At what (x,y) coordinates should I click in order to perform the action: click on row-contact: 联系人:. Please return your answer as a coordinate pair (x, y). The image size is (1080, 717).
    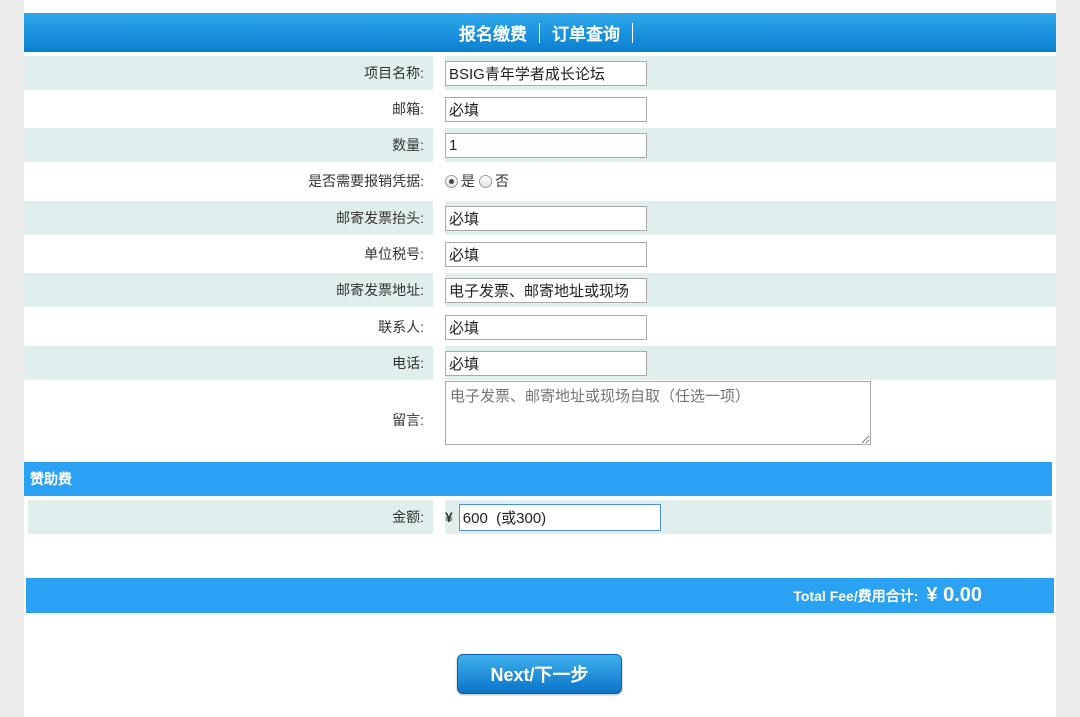
    Looking at the image, I should click on (540, 327).